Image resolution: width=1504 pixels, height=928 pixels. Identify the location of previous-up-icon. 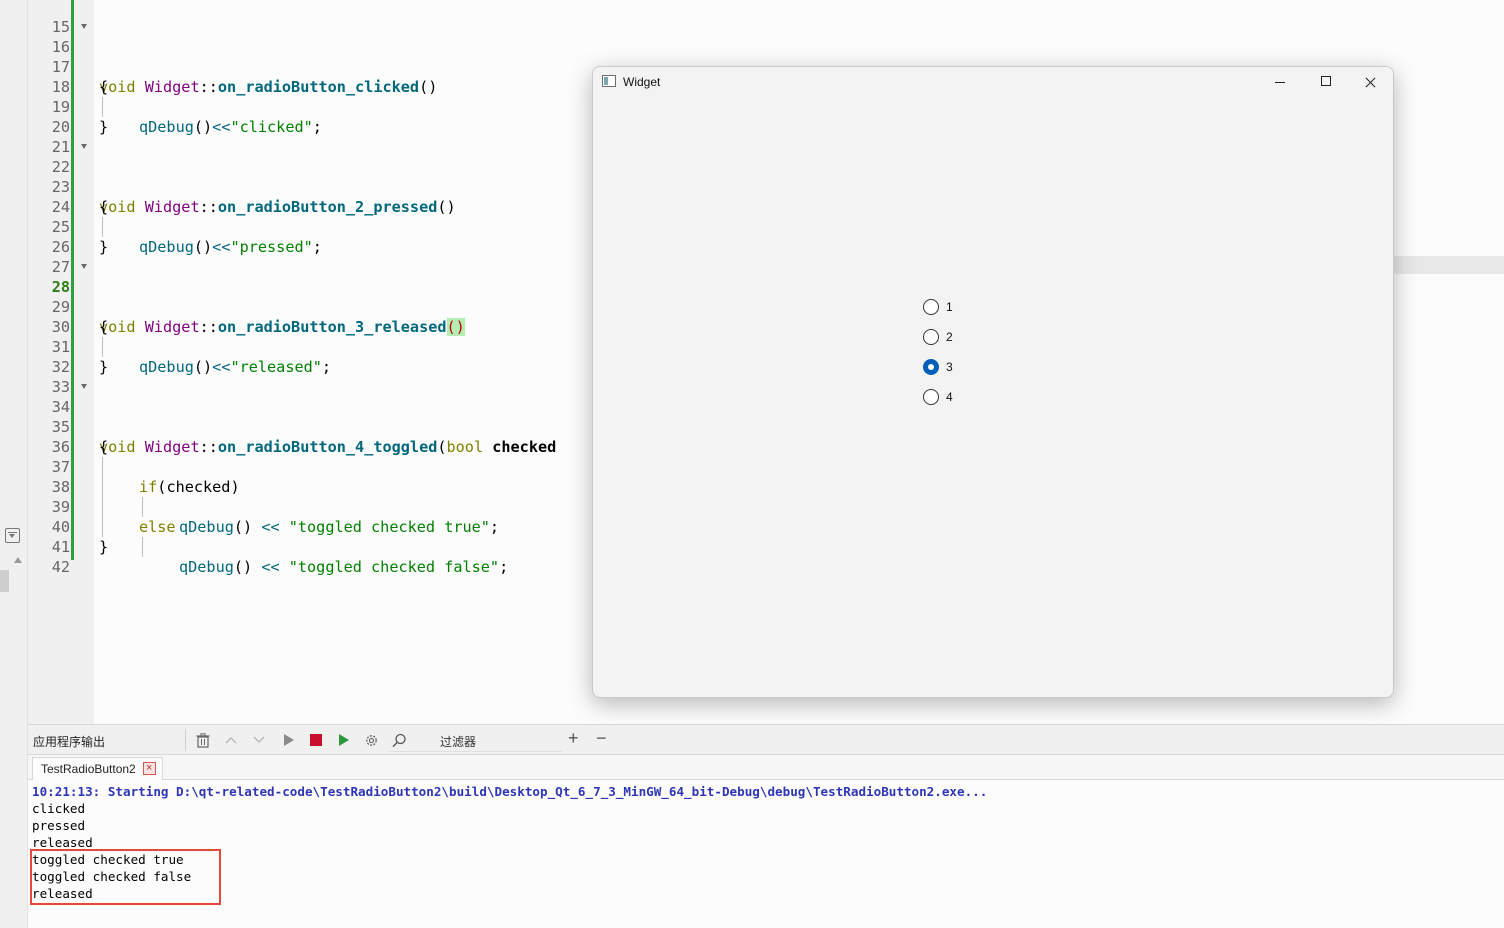
(231, 740).